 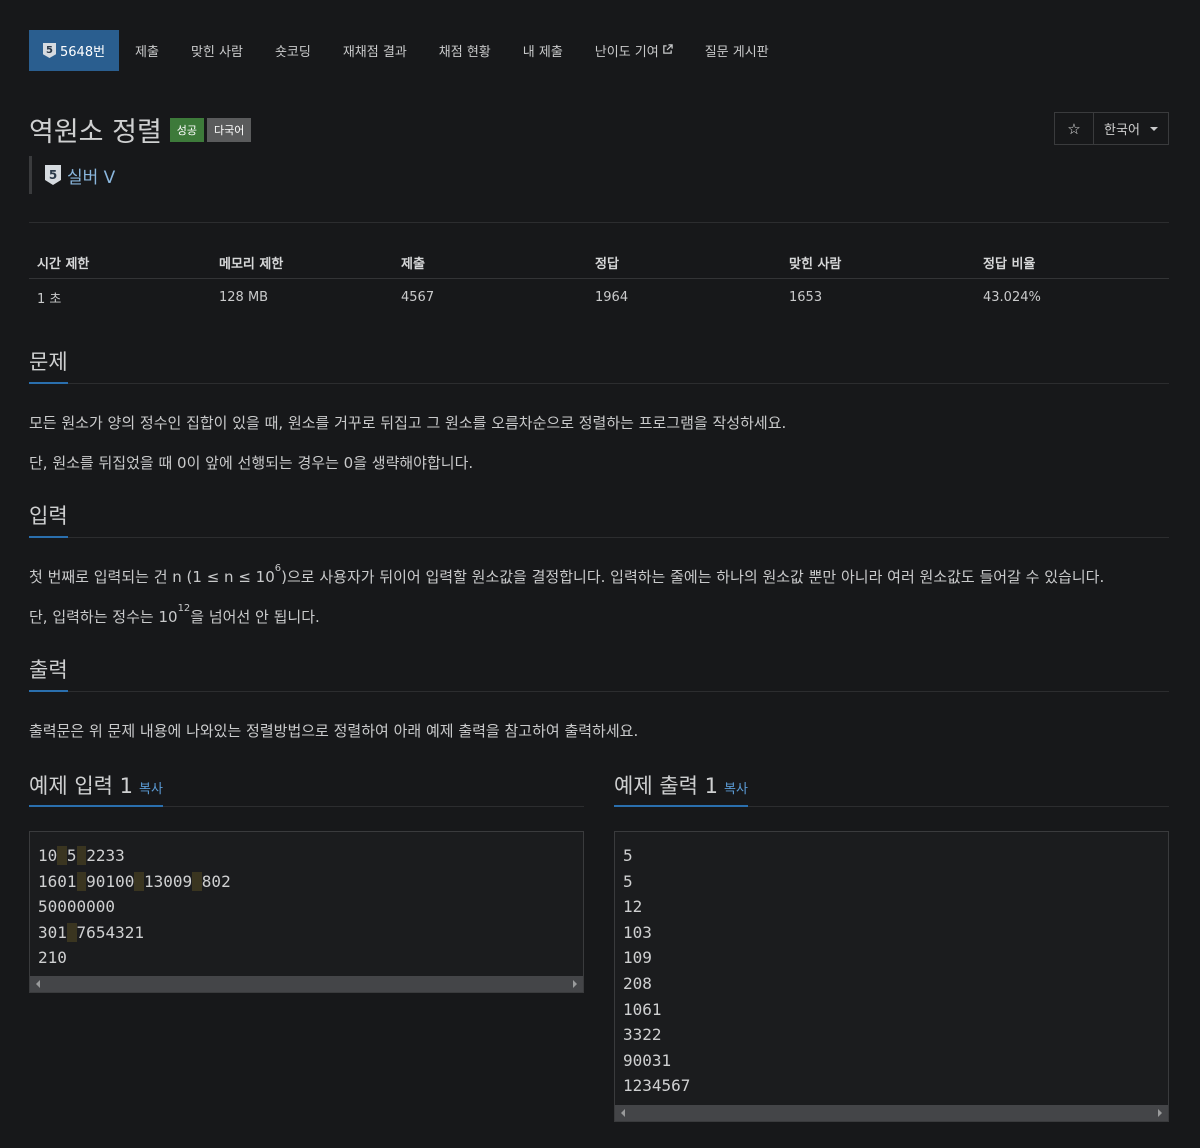 I want to click on sample-input-token: 7654321, so click(x=110, y=932).